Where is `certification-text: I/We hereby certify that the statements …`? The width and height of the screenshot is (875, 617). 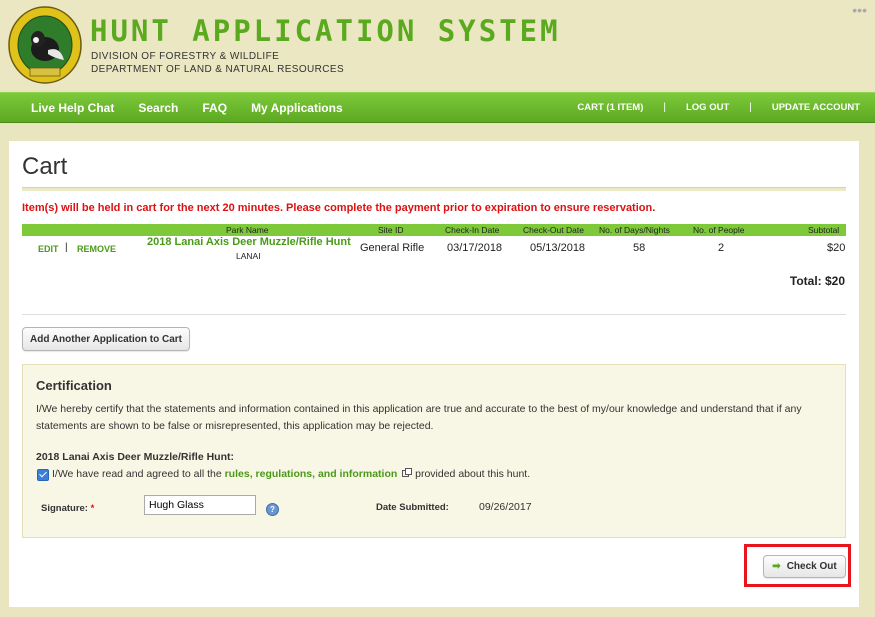
certification-text: I/We hereby certify that the statements … is located at coordinates (419, 417).